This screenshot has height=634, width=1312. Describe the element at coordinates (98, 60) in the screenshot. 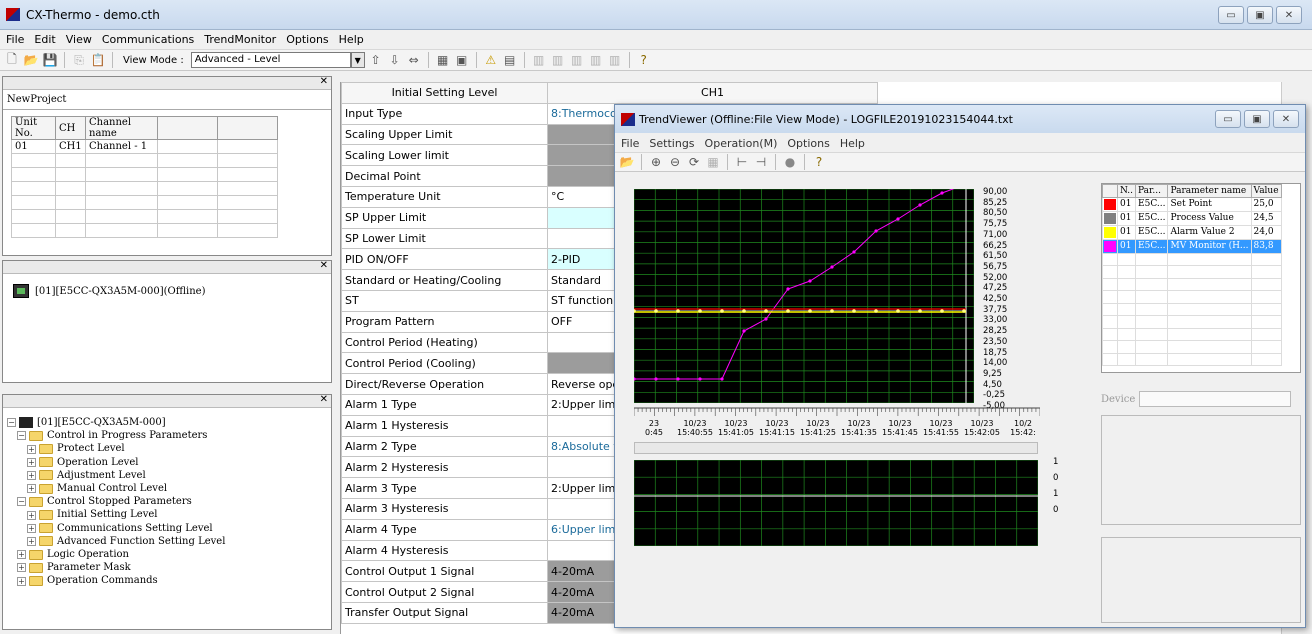

I see `paste-icon: 📋` at that location.